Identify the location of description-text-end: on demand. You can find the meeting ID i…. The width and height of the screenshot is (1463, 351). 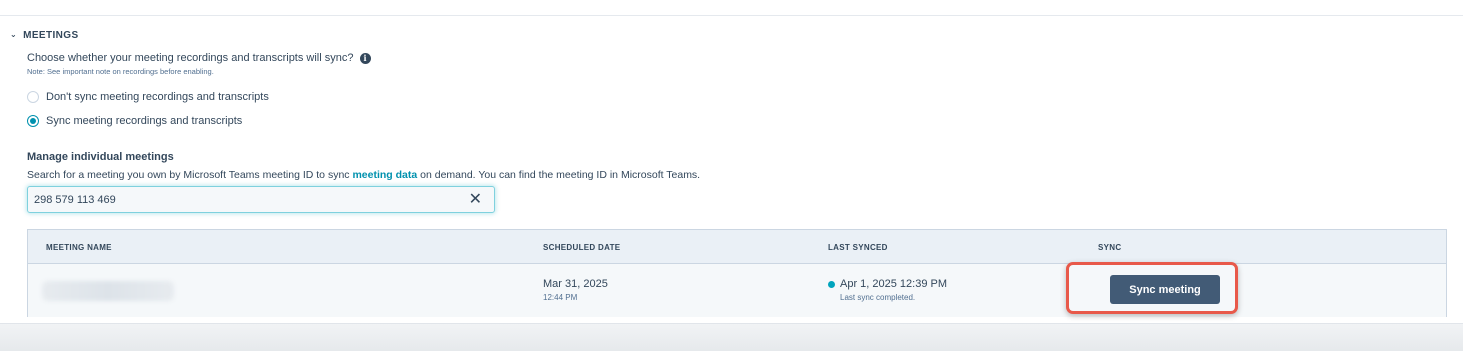
(559, 175).